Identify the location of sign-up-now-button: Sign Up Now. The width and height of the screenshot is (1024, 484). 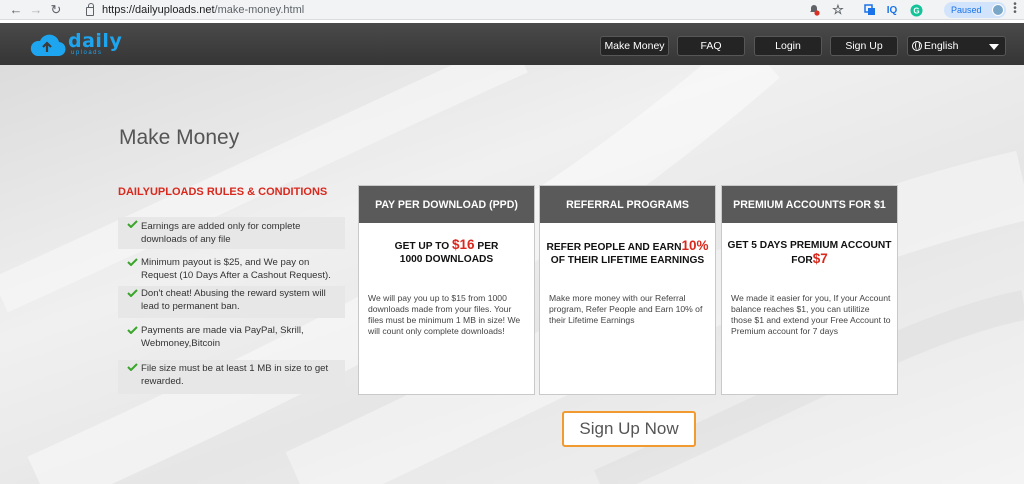
(629, 429).